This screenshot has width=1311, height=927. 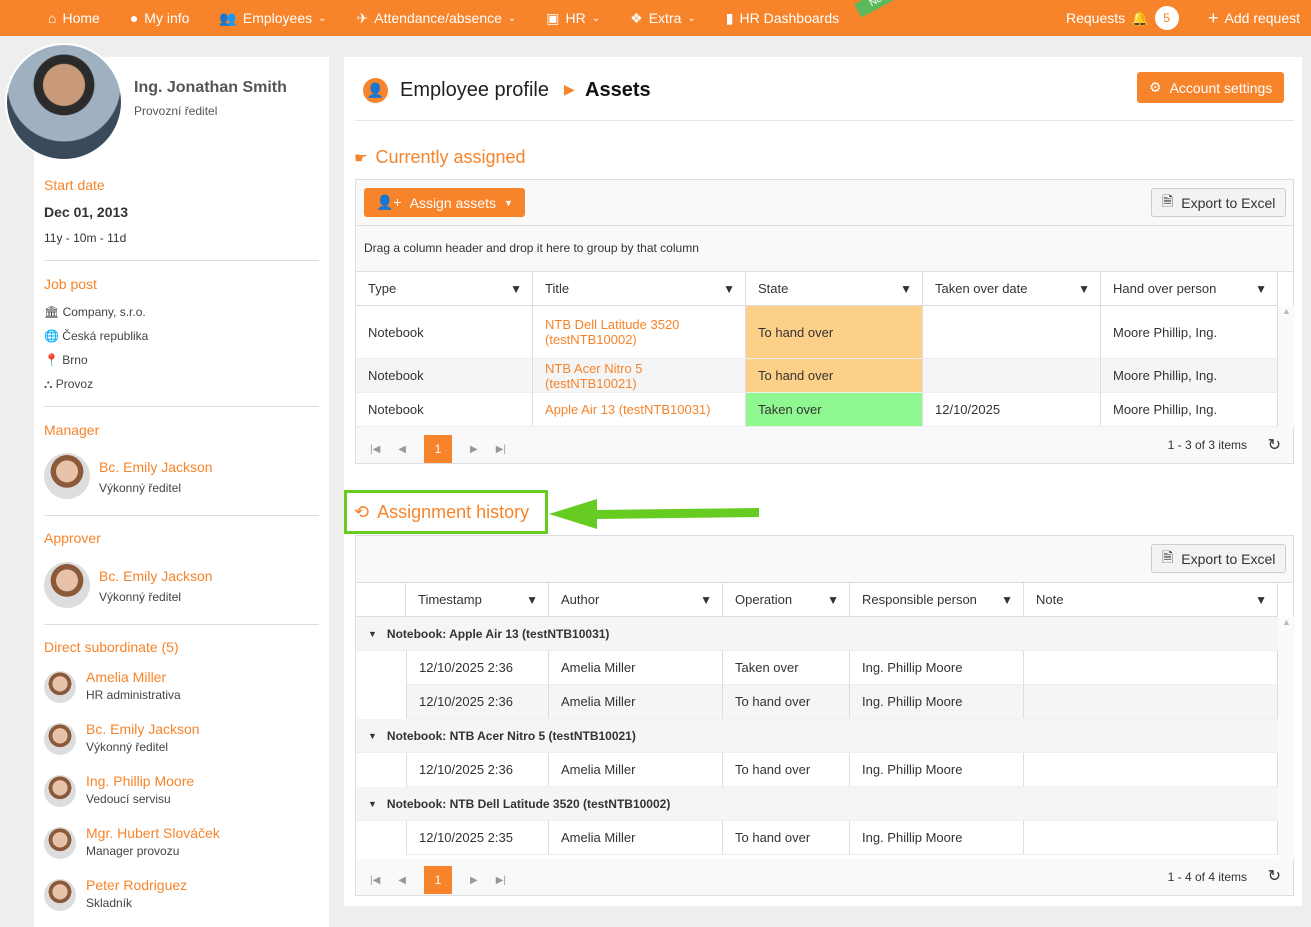 What do you see at coordinates (636, 600) in the screenshot?
I see `column-header: Author ▼` at bounding box center [636, 600].